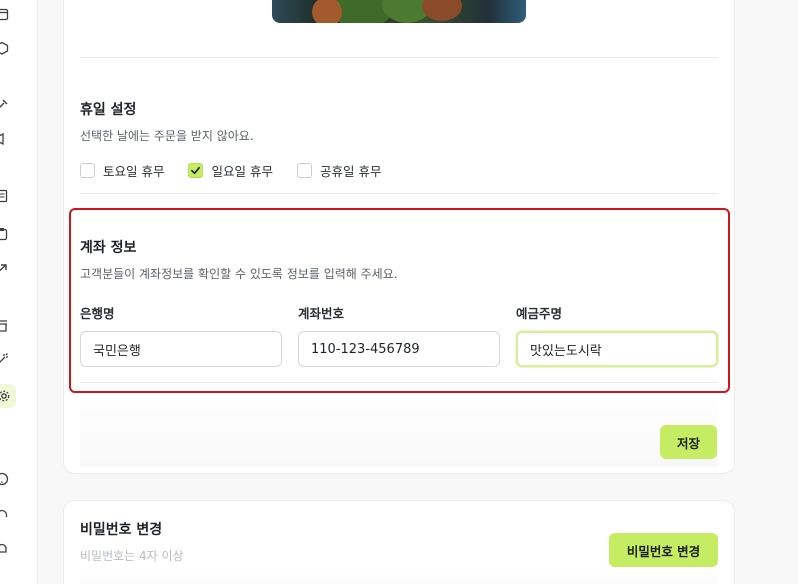 This screenshot has width=798, height=584. What do you see at coordinates (5, 360) in the screenshot?
I see `magic-icon` at bounding box center [5, 360].